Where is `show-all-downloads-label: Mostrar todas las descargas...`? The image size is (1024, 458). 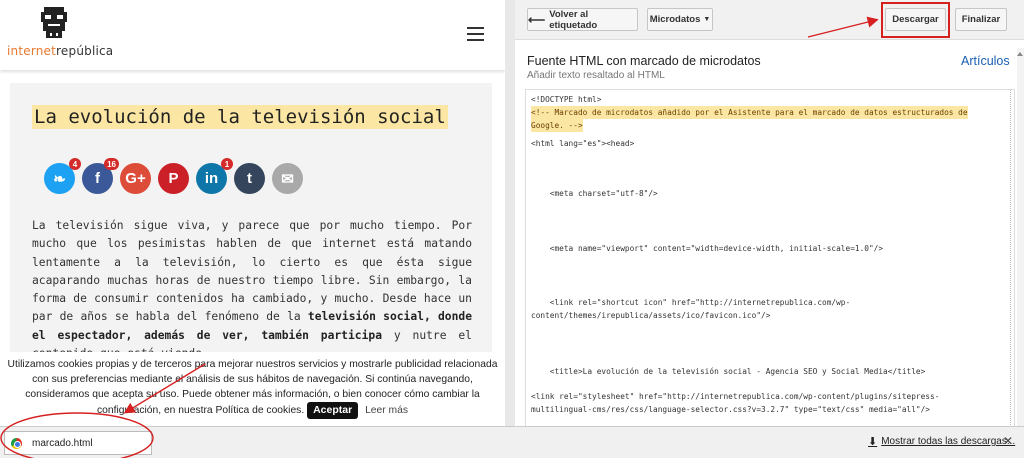
show-all-downloads-label: Mostrar todas las descargas... is located at coordinates (948, 441).